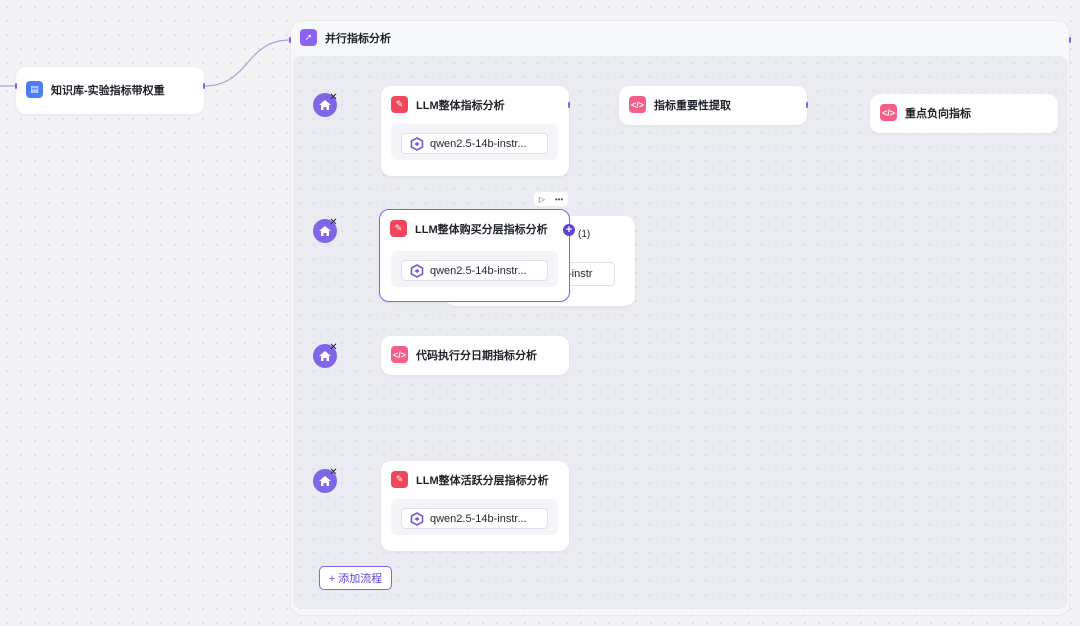  I want to click on branch-count: (1), so click(584, 234).